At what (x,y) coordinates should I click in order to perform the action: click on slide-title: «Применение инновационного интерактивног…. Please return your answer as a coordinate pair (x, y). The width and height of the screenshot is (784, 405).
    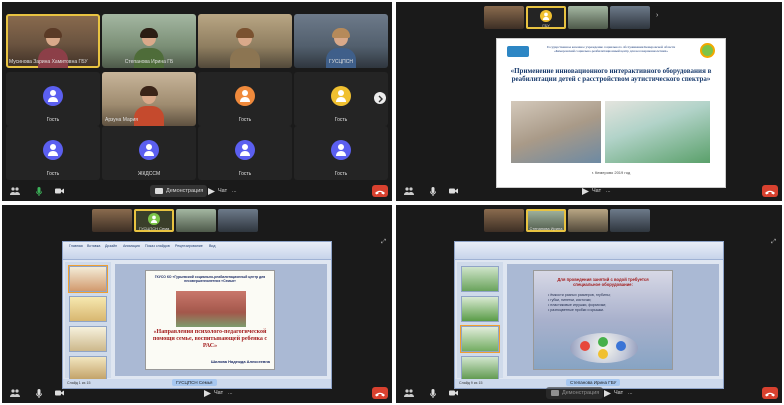
    Looking at the image, I should click on (611, 75).